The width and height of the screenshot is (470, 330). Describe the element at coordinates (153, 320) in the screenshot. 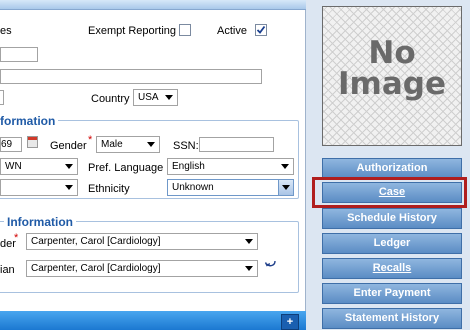

I see `footer-bar` at that location.